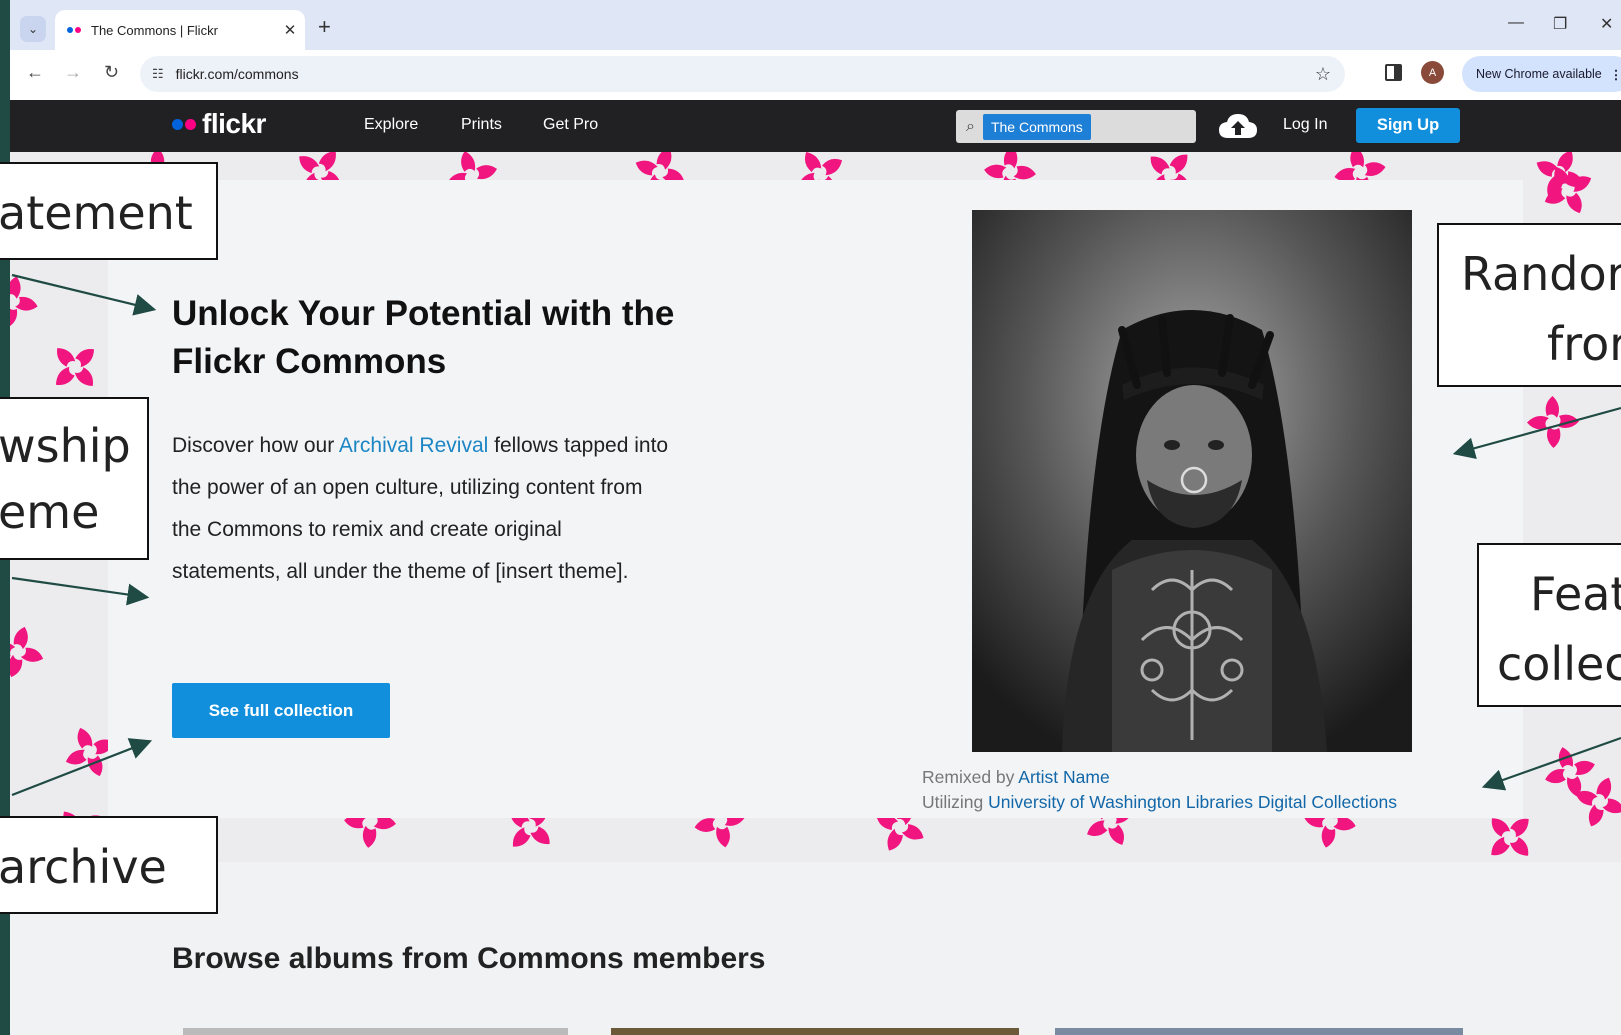  Describe the element at coordinates (481, 125) in the screenshot. I see `nav-prints: Prints` at that location.